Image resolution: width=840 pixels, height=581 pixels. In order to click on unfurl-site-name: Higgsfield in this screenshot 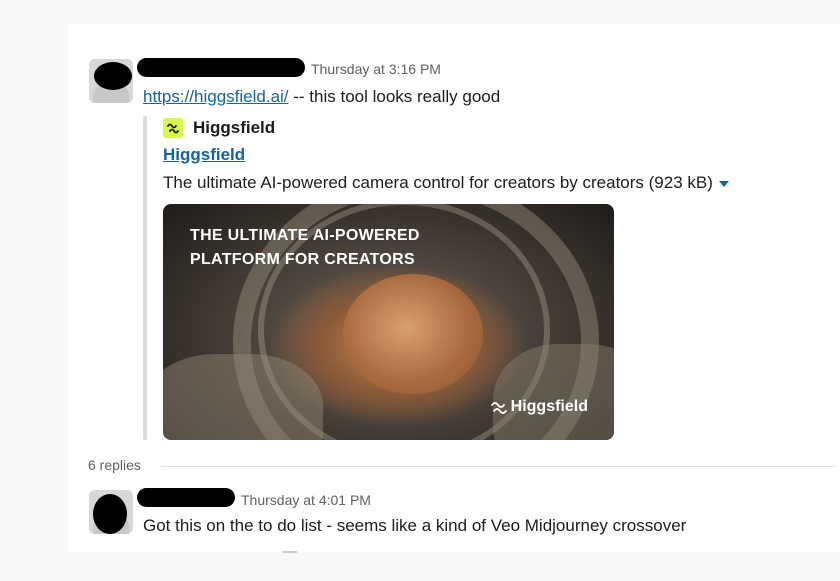, I will do `click(234, 127)`.